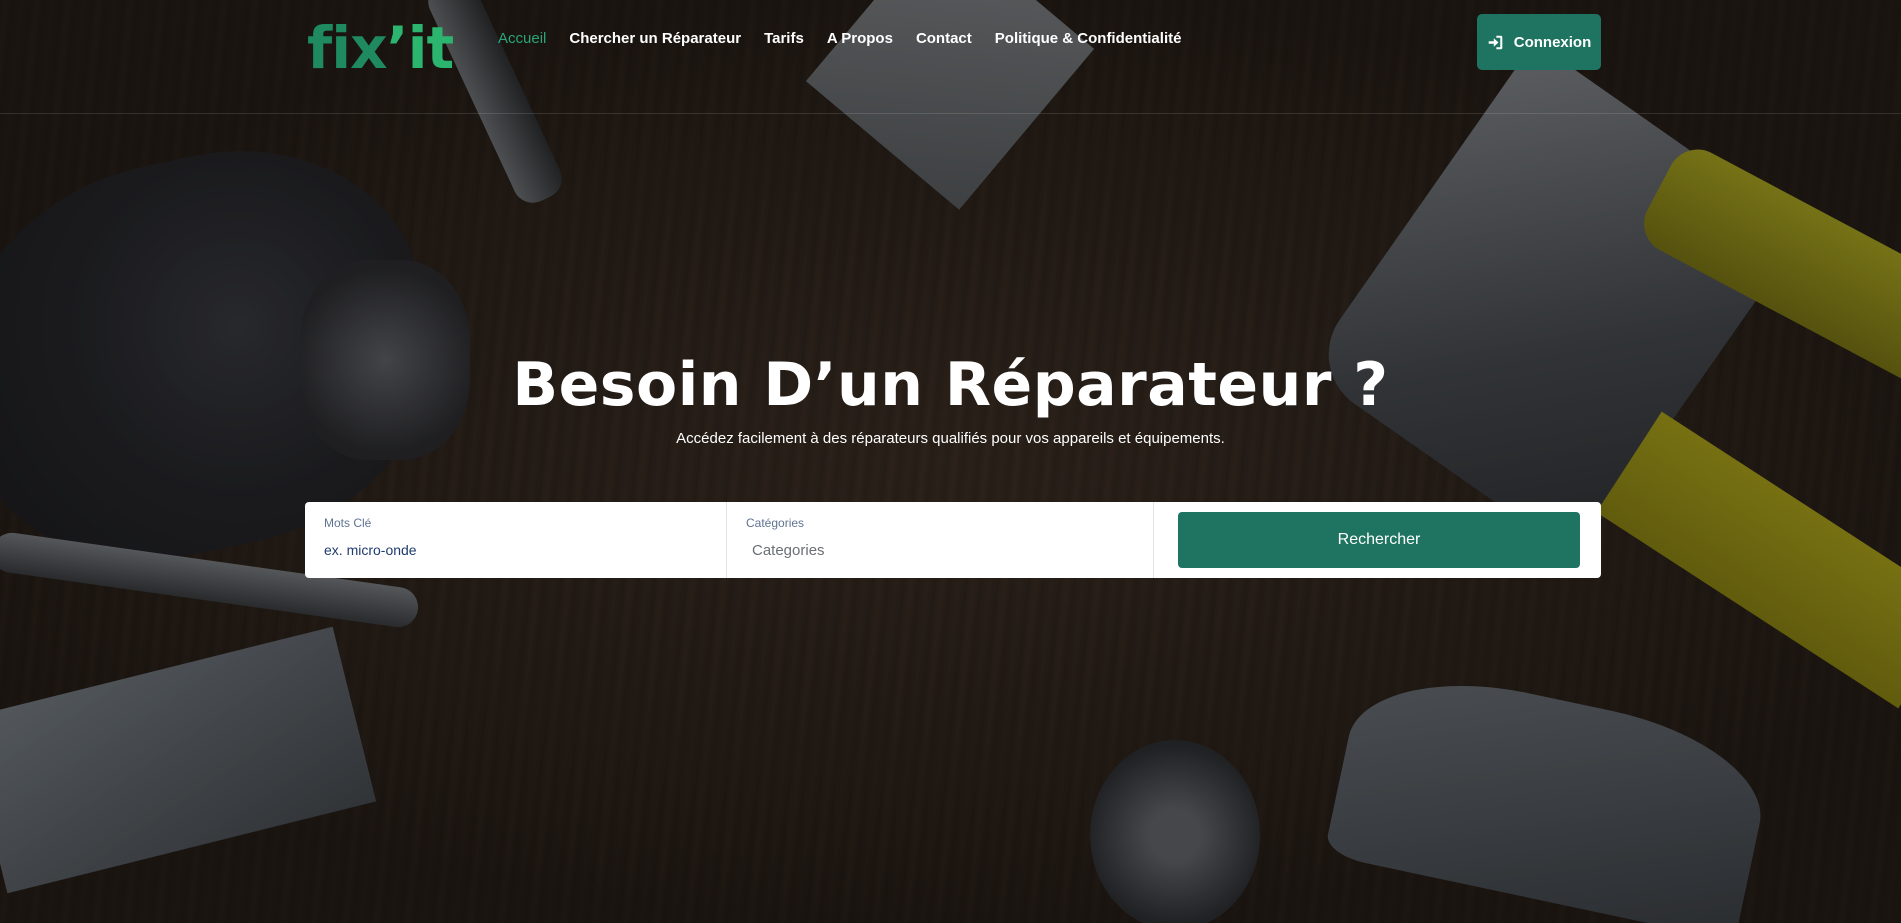 This screenshot has height=923, width=1901. Describe the element at coordinates (1088, 38) in the screenshot. I see `nav-item-politique-confidentialite: Politique & Confidentialité` at that location.